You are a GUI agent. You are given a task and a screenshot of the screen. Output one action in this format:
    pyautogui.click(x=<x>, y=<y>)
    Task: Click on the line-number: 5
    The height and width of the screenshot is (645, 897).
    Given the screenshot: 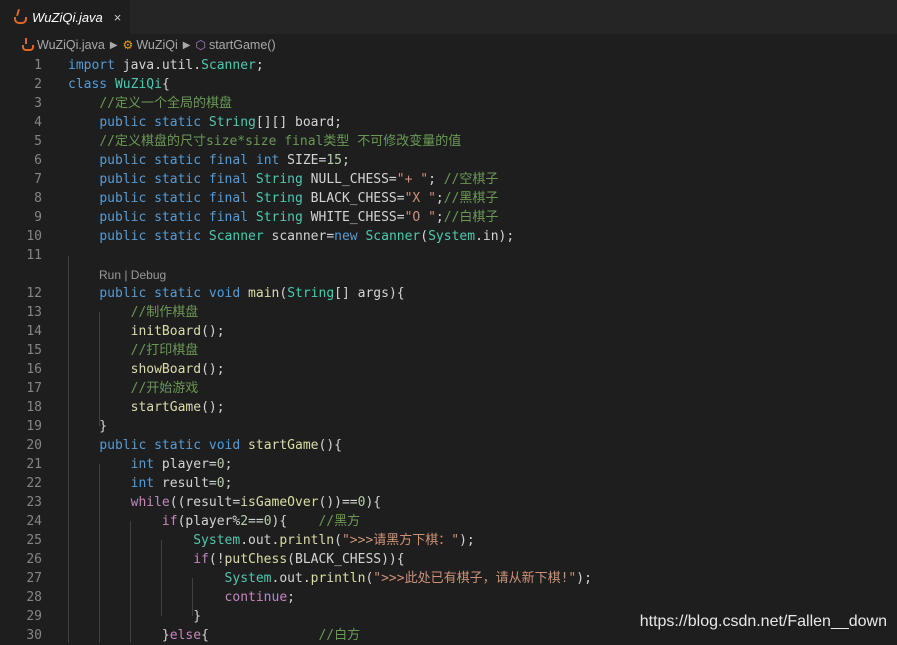 What is the action you would take?
    pyautogui.click(x=38, y=141)
    